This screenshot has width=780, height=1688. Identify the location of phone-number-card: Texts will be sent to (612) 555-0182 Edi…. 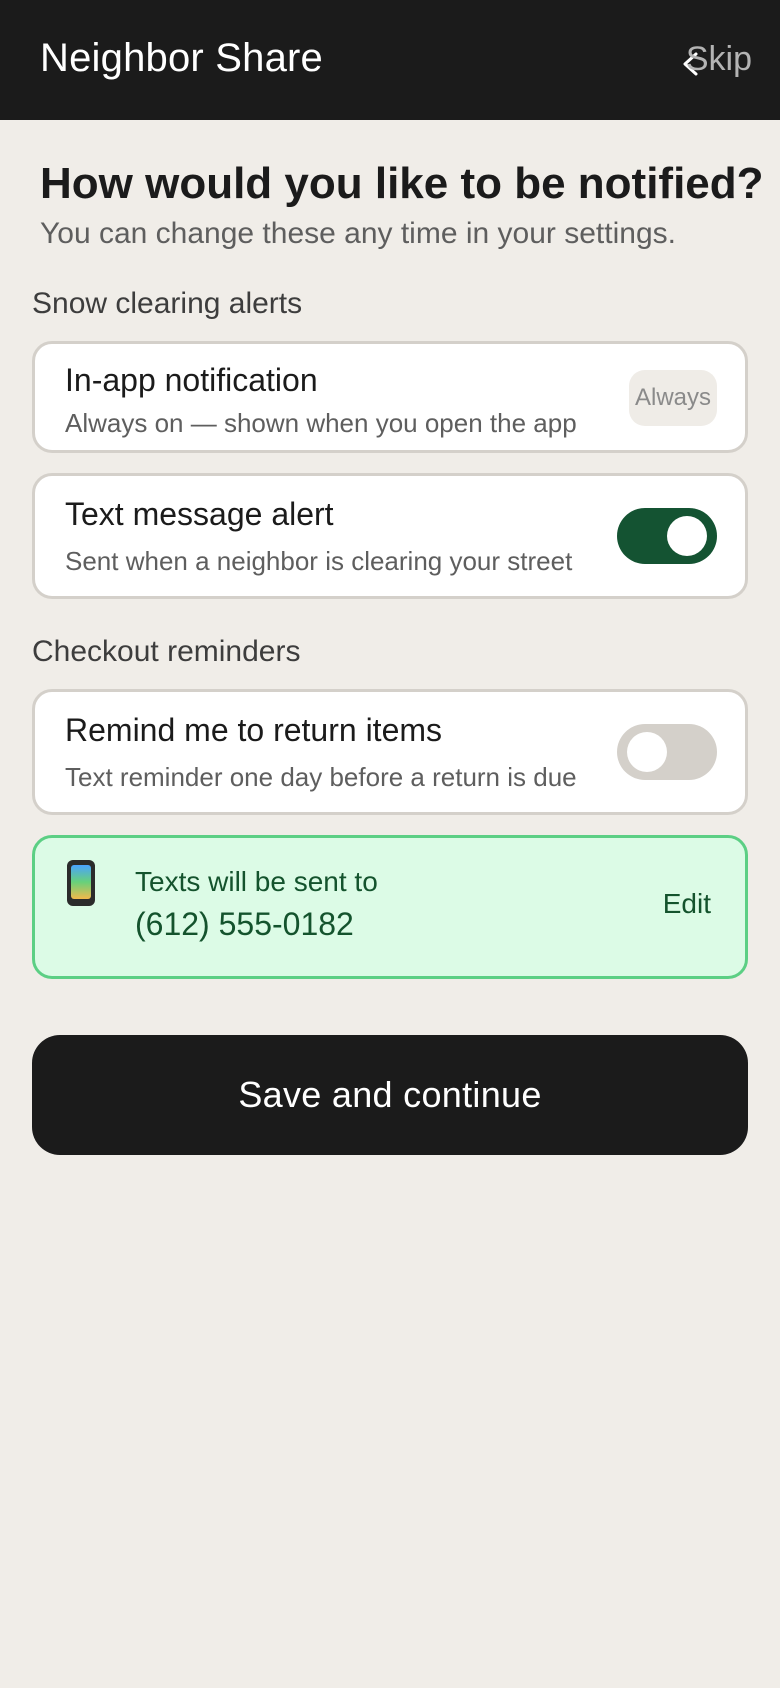
(390, 906).